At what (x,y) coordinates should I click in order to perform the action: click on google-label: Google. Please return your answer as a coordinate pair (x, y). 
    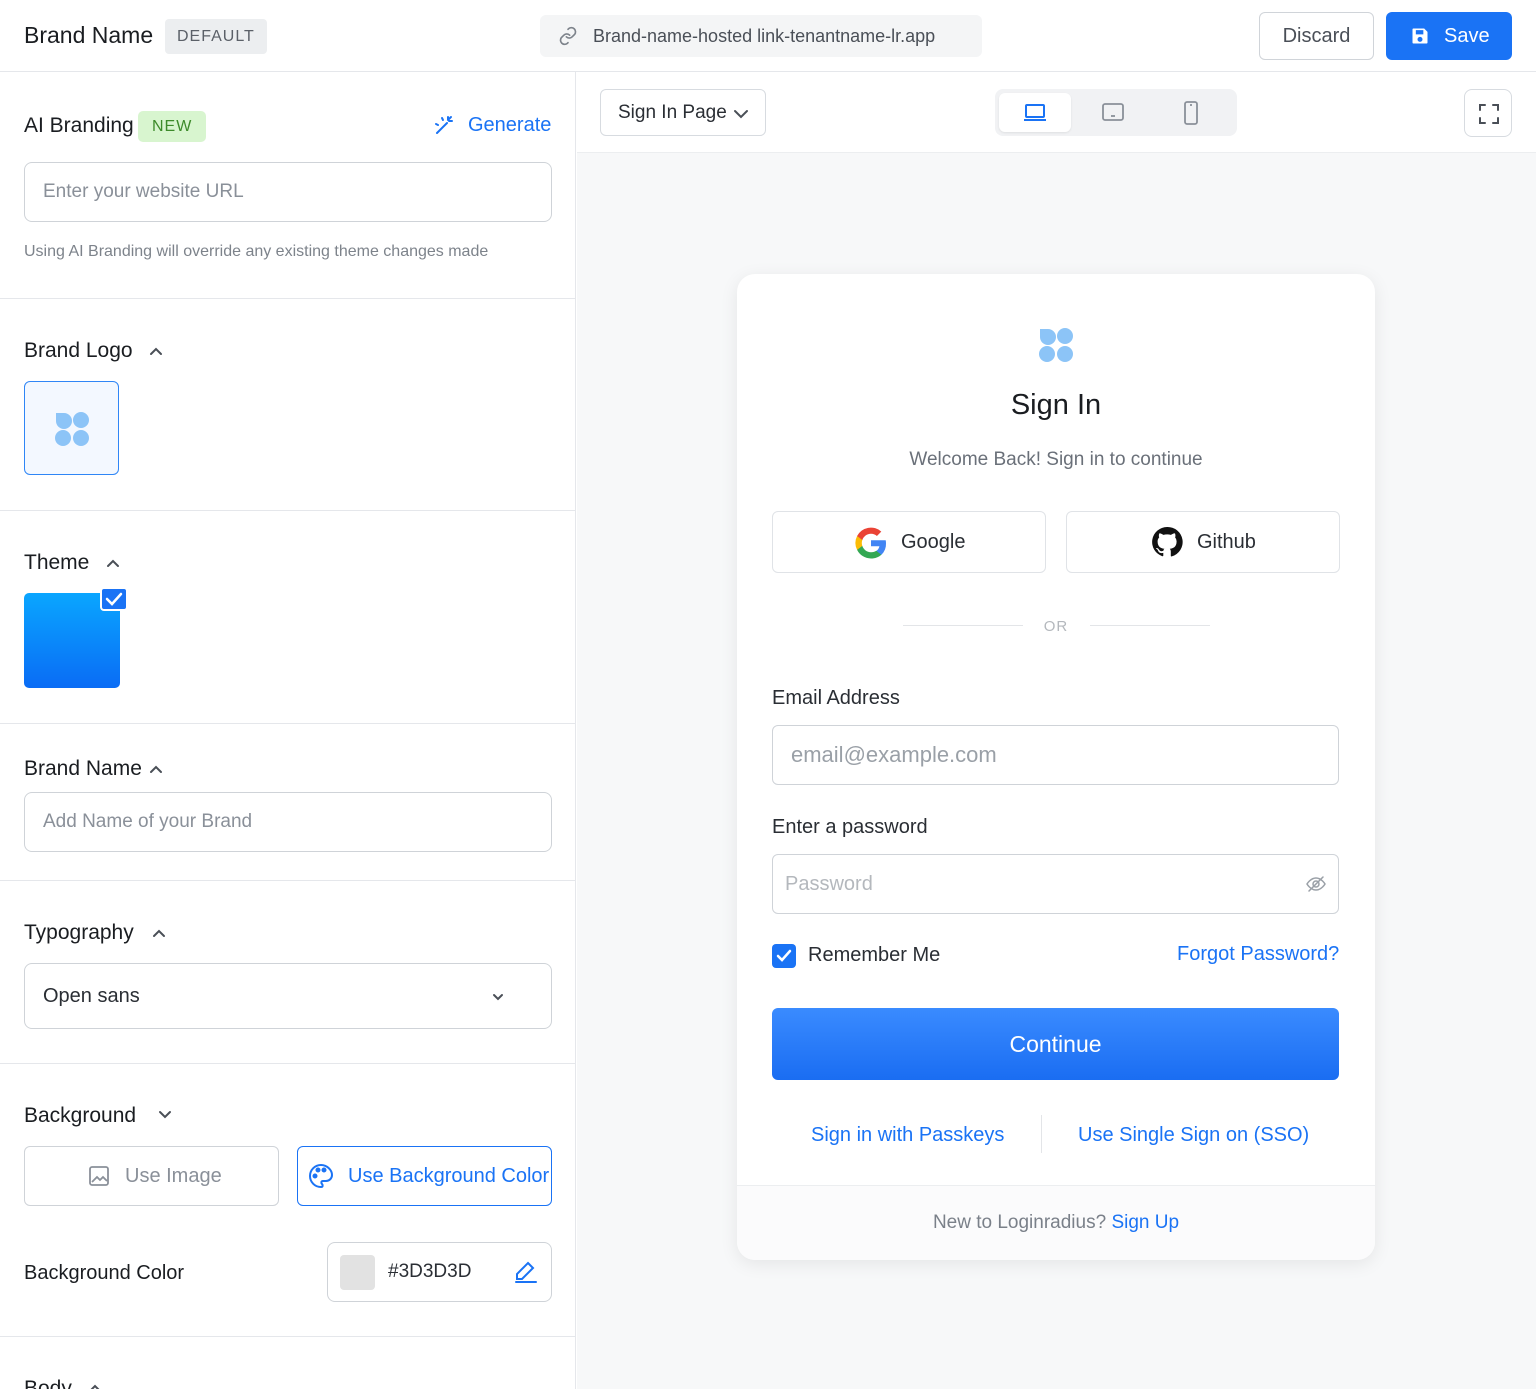
    Looking at the image, I should click on (933, 542).